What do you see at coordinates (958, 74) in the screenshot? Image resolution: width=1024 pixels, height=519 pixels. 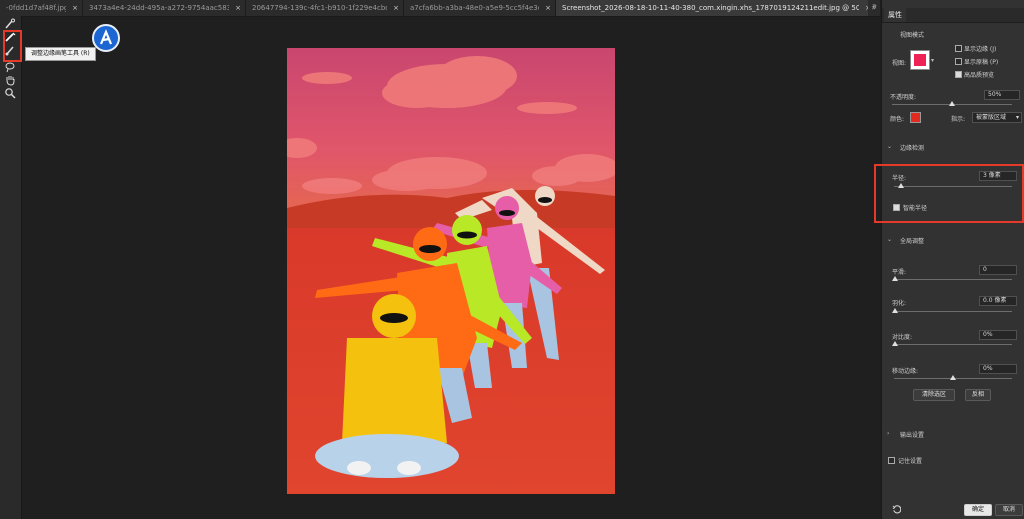 I see `hq-preview-checkbox` at bounding box center [958, 74].